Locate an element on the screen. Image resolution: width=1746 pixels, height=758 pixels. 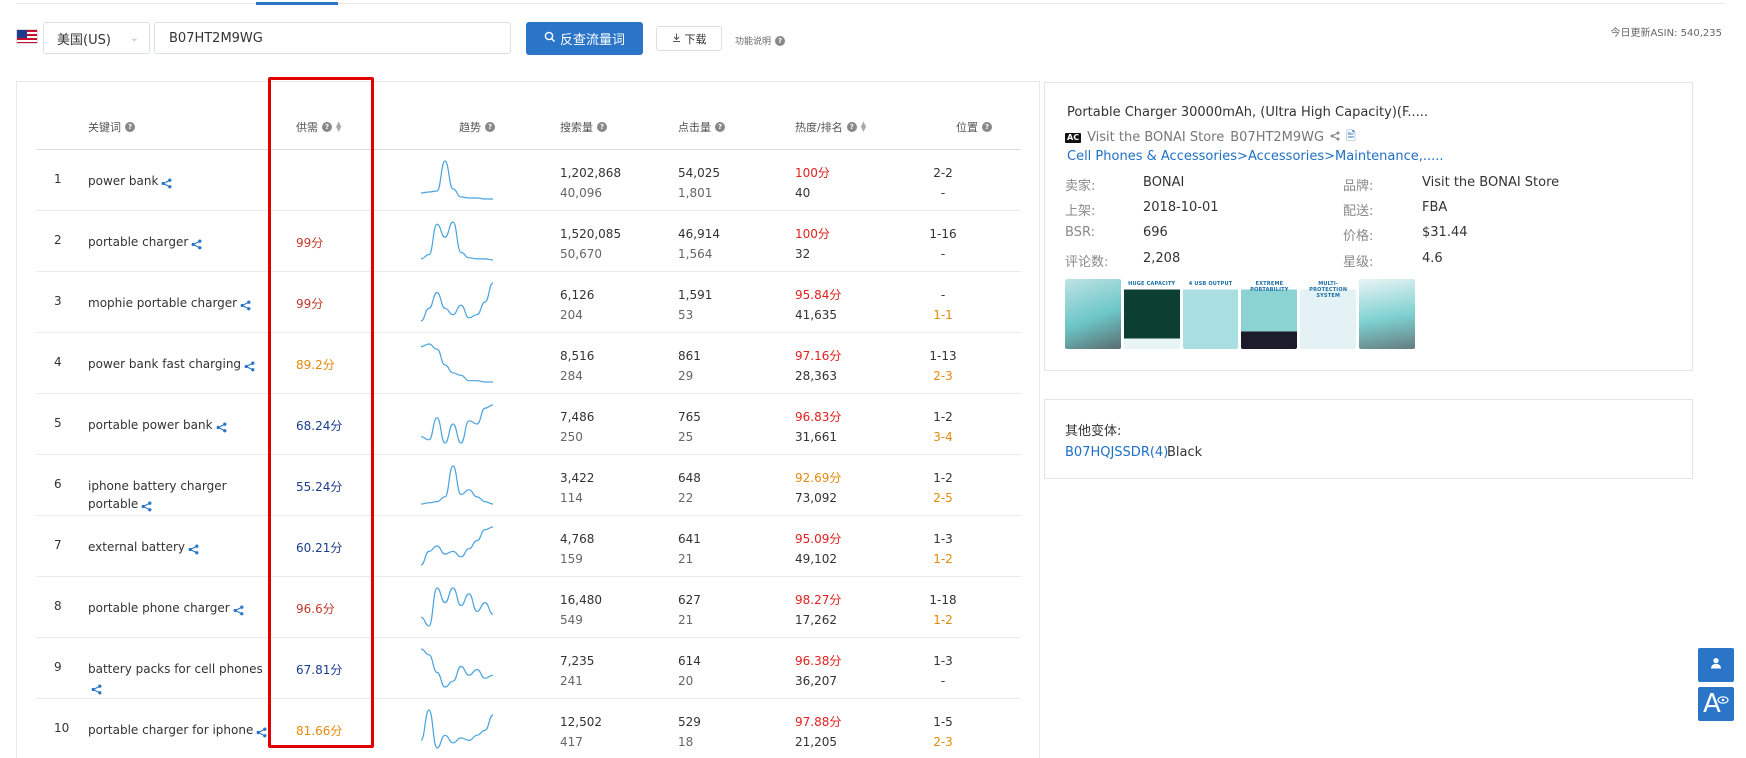
heat-score: 95.09分 is located at coordinates (818, 539).